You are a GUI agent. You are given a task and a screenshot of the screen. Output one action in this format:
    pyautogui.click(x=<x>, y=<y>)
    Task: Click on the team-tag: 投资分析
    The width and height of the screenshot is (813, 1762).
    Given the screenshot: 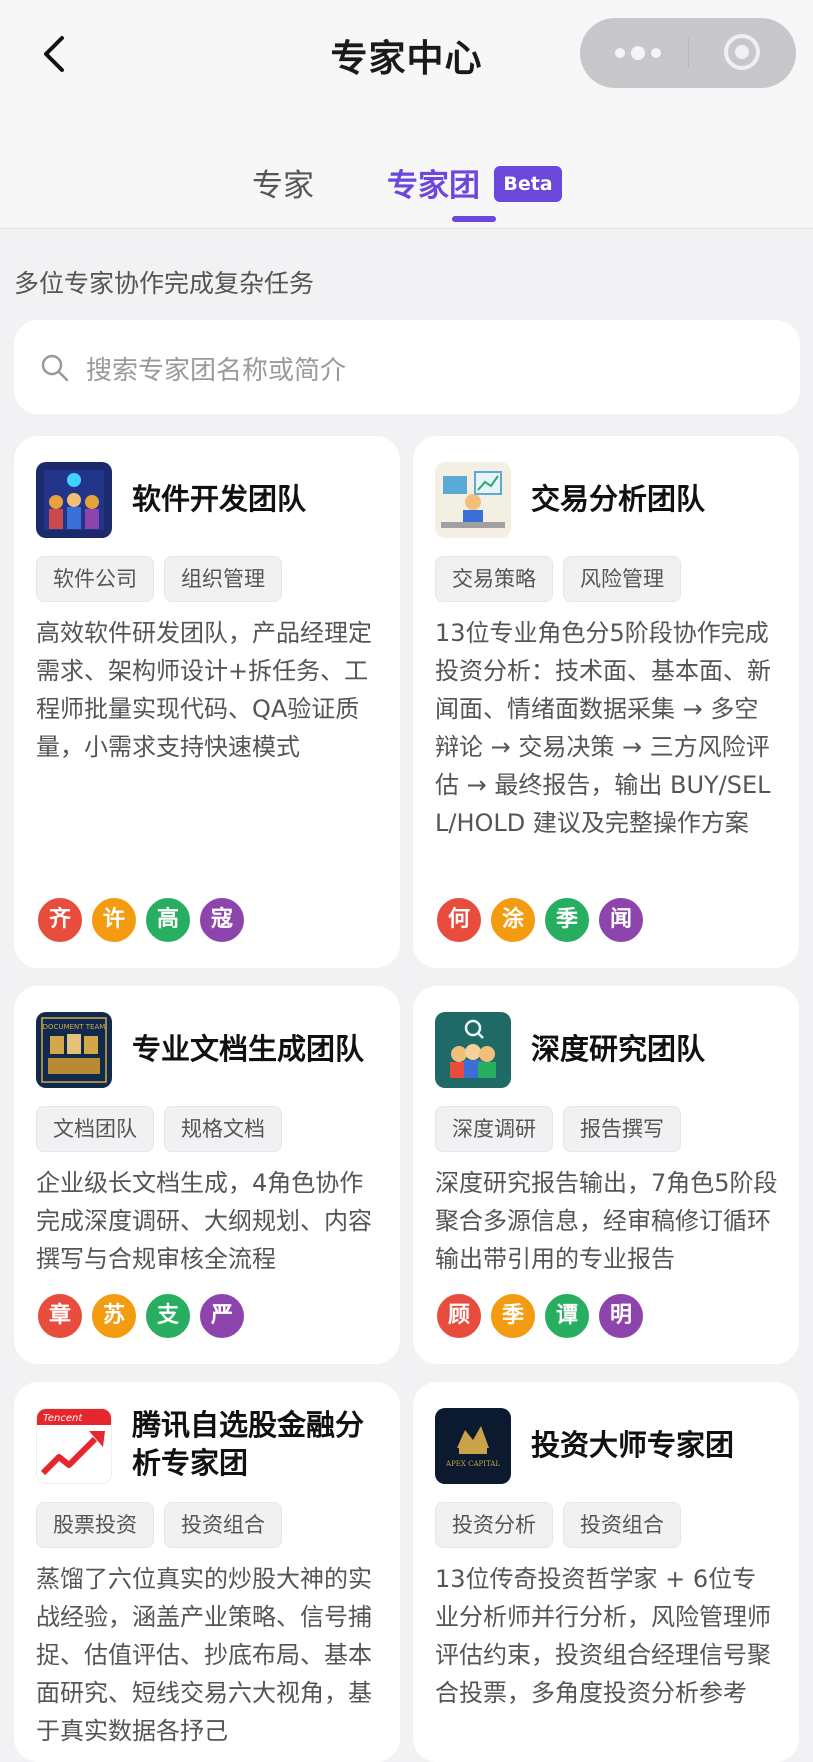 What is the action you would take?
    pyautogui.click(x=494, y=1525)
    